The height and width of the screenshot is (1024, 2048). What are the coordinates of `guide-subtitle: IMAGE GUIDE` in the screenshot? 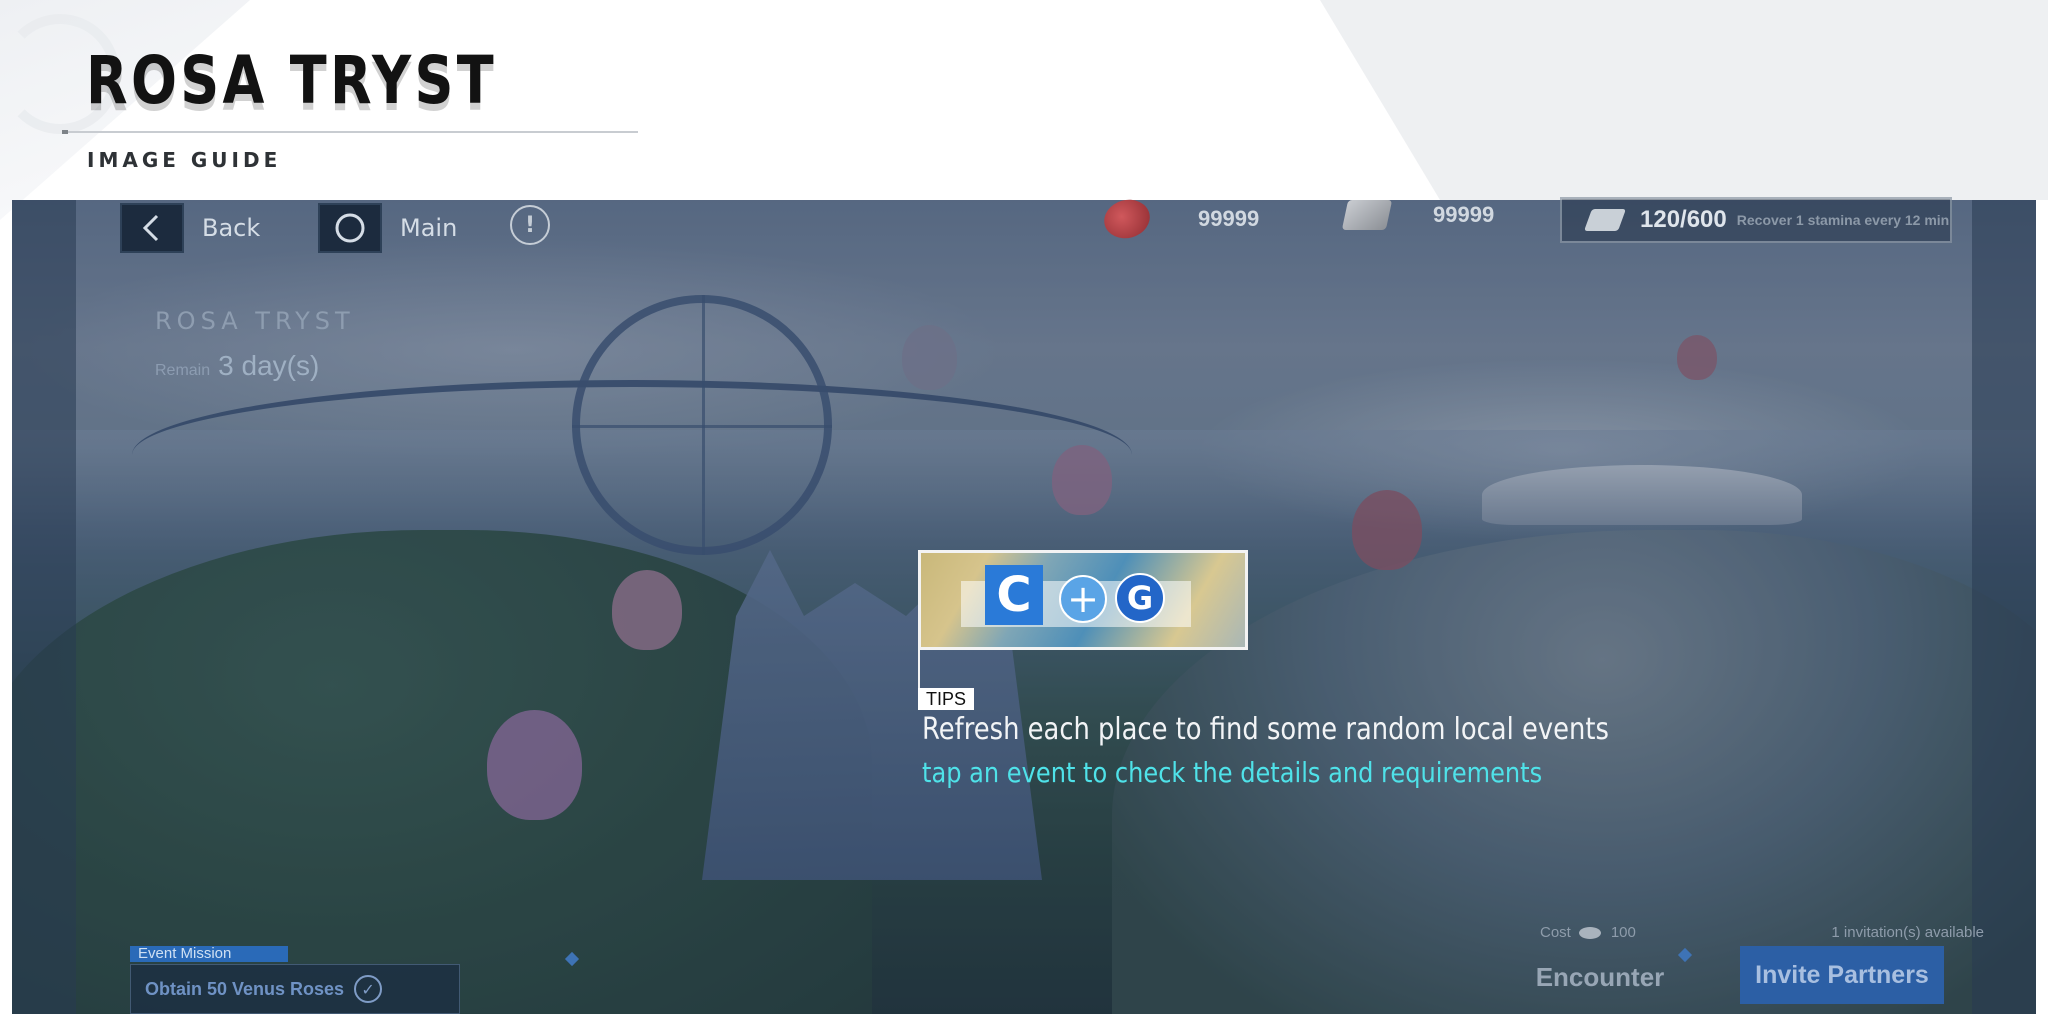 It's located at (184, 160).